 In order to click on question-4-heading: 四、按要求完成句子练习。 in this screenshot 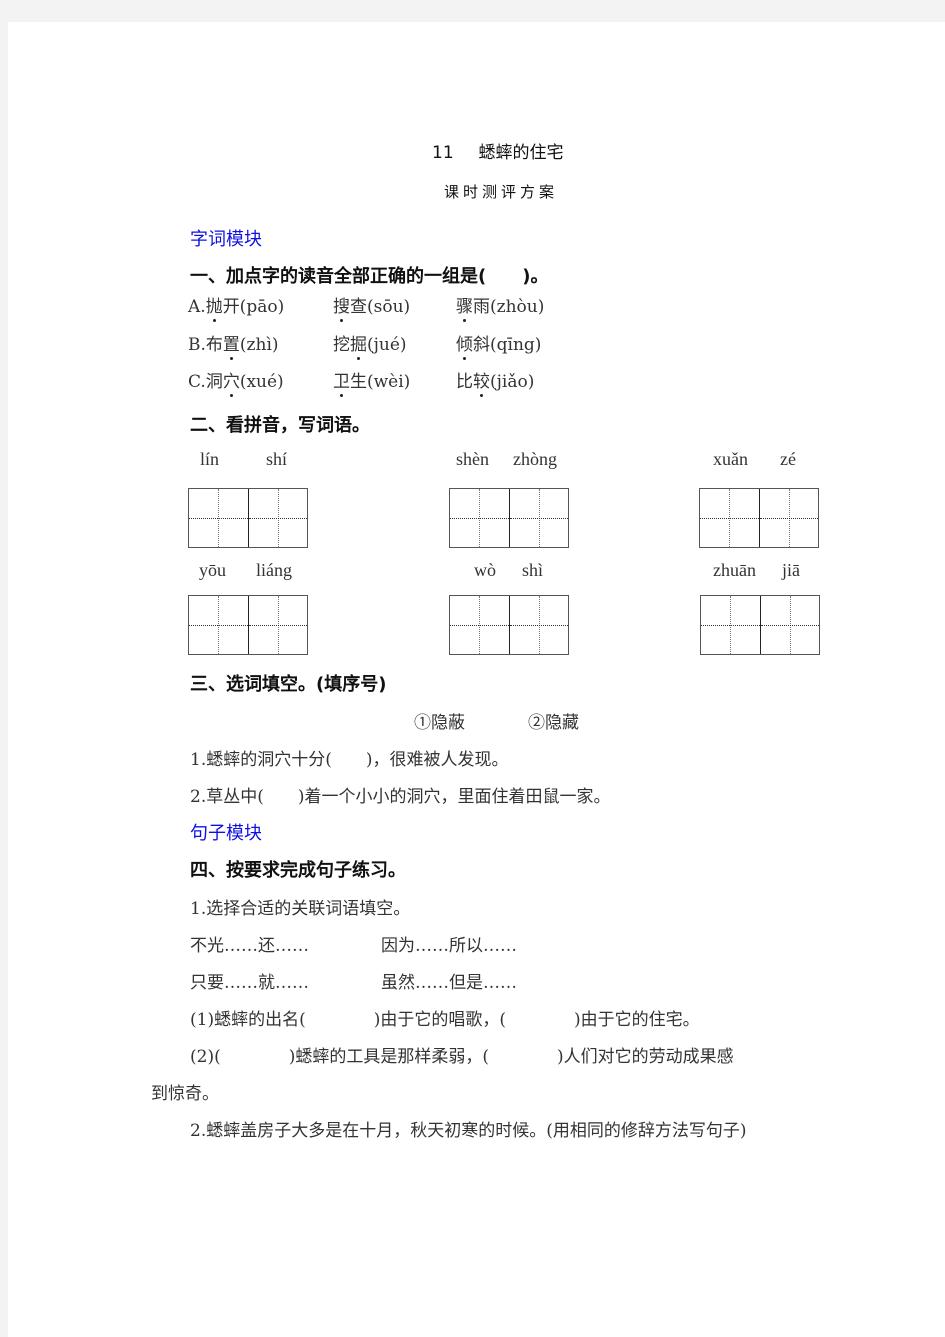, I will do `click(298, 870)`.